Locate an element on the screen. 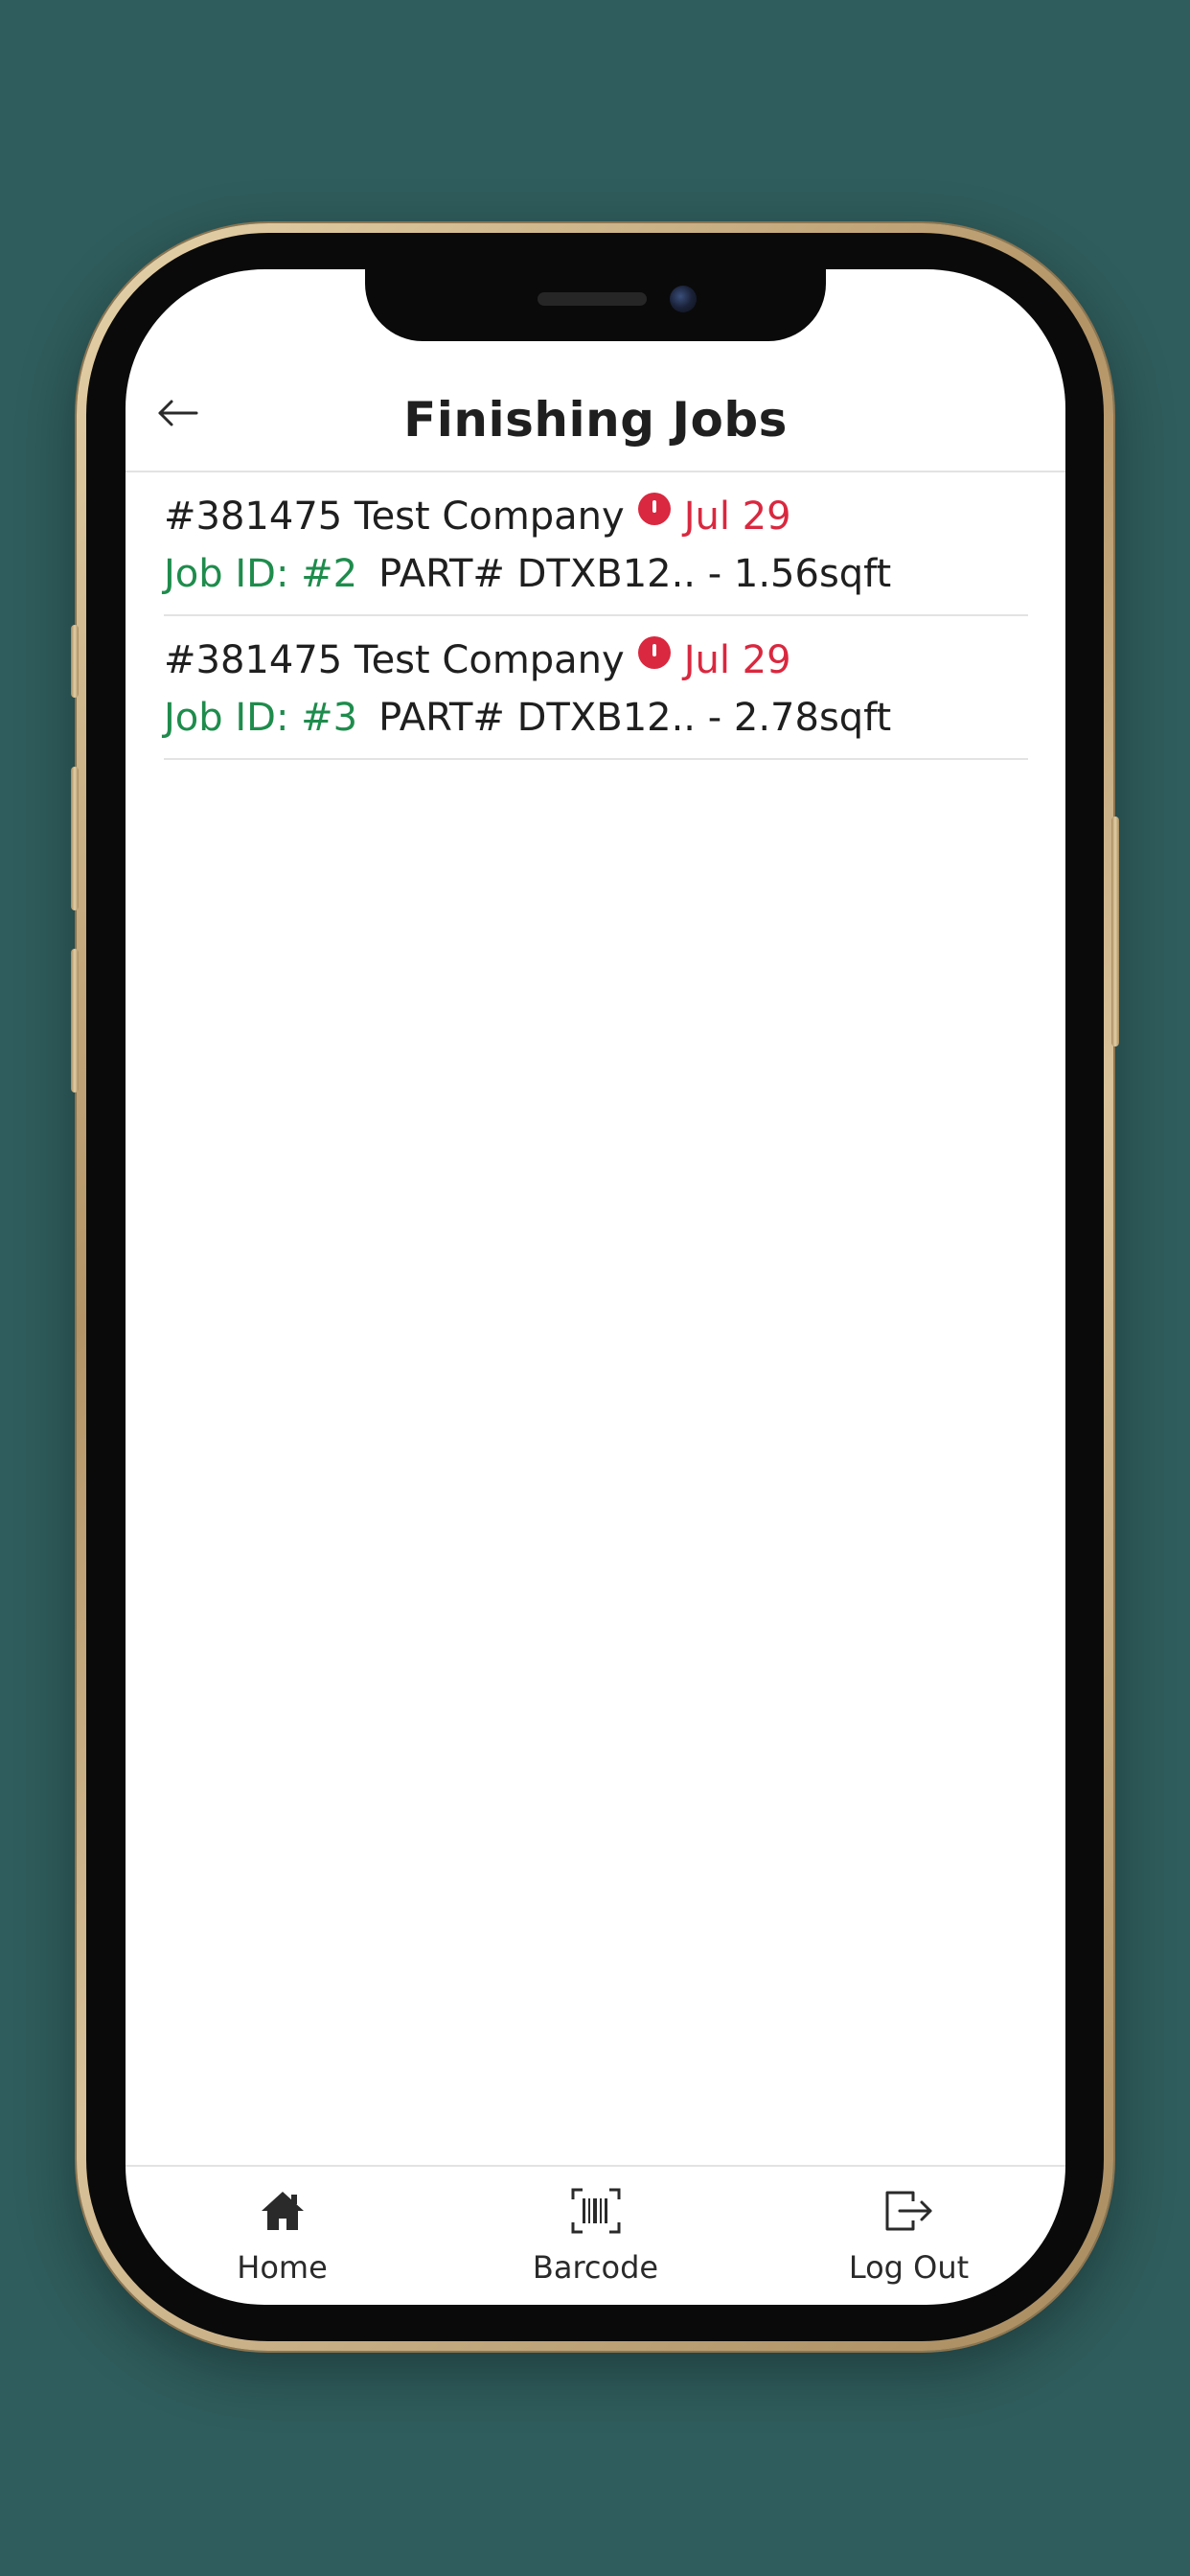 The height and width of the screenshot is (2576, 1190). job-detail-row: Job ID: #2 PART# DTXB12.. - 1.56sqft is located at coordinates (527, 574).